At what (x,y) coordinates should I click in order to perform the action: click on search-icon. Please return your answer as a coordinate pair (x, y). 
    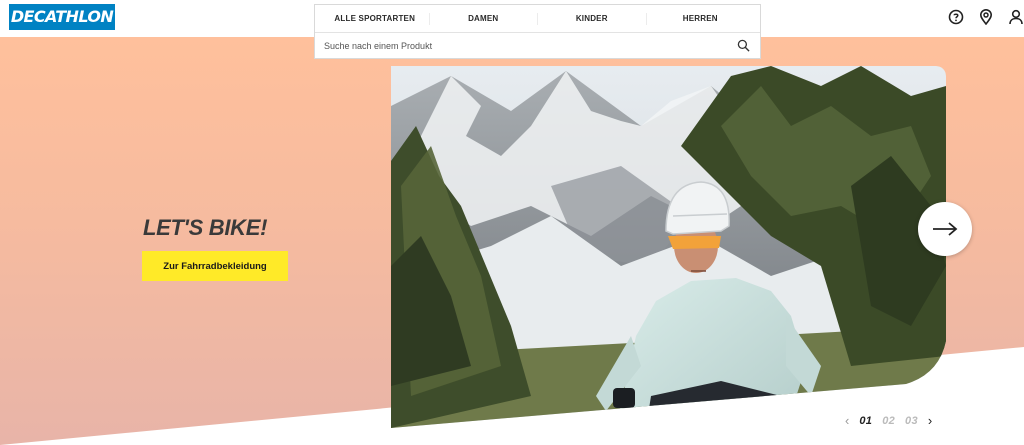
    Looking at the image, I should click on (743, 45).